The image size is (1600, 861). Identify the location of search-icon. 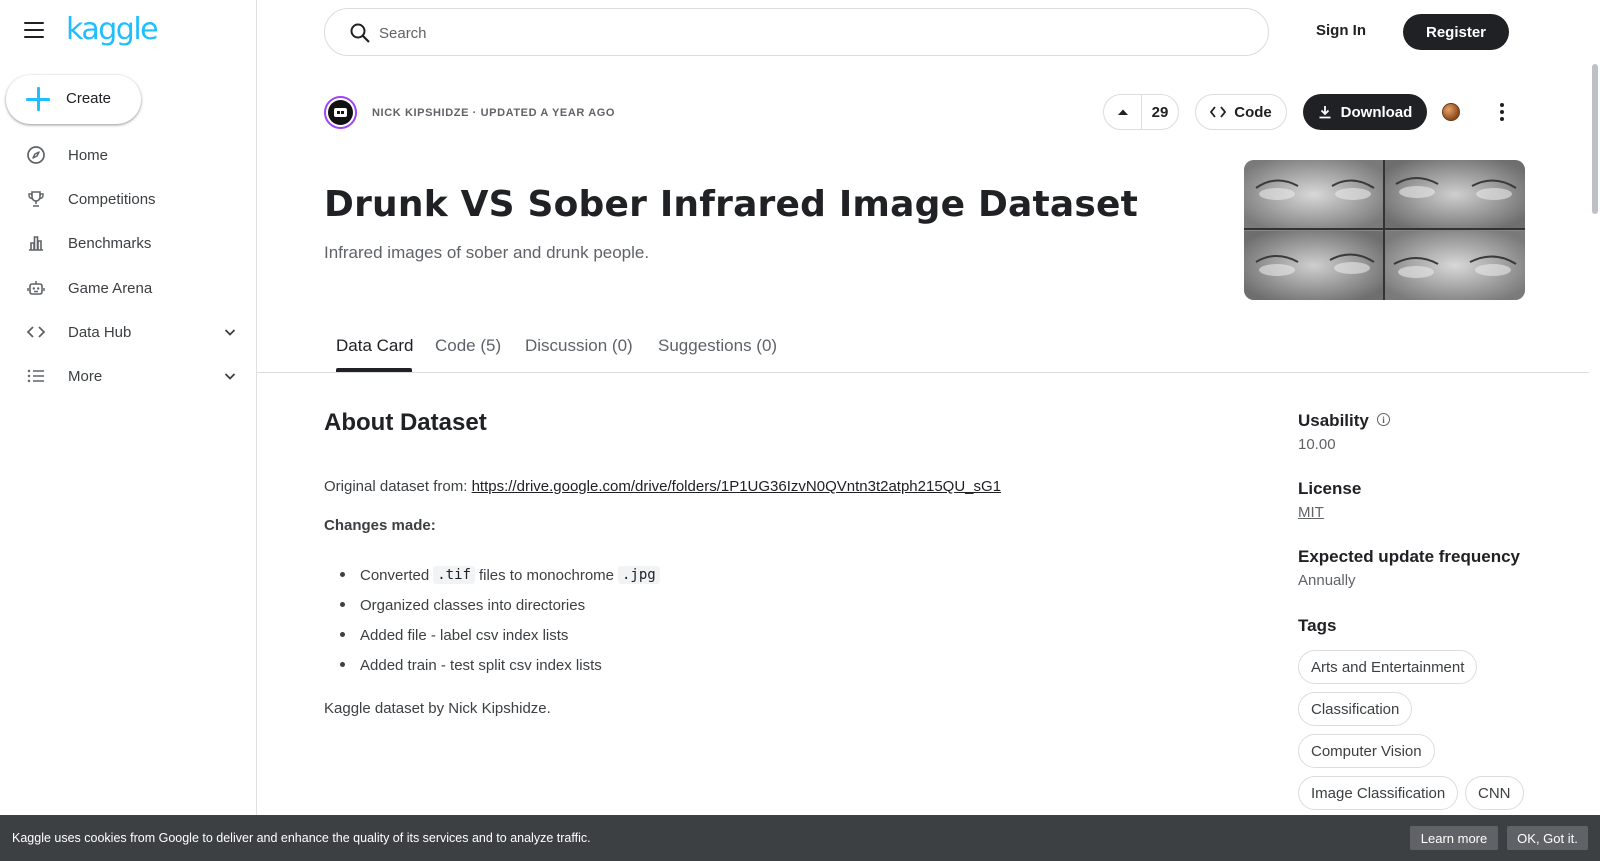
(360, 33).